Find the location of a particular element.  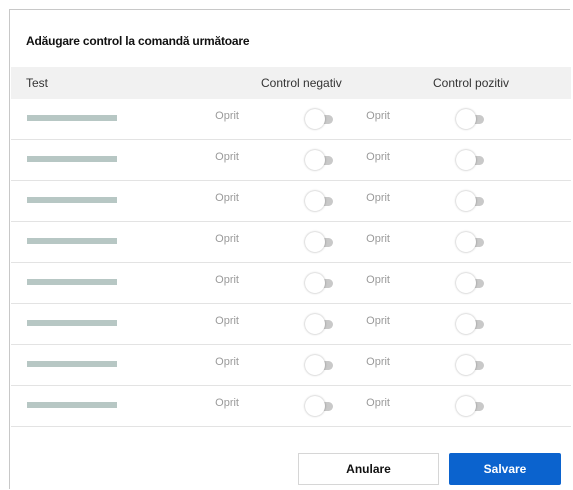

dialog-title: Adăugare control la comandă următoare is located at coordinates (138, 41).